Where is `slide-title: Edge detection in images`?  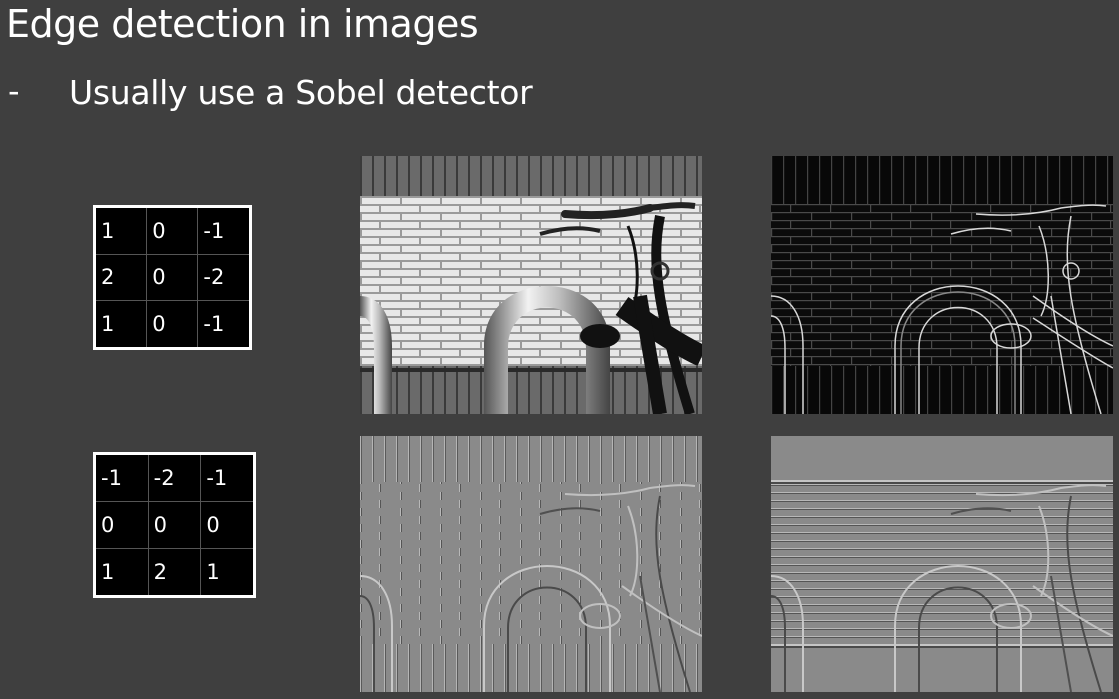 slide-title: Edge detection in images is located at coordinates (242, 24).